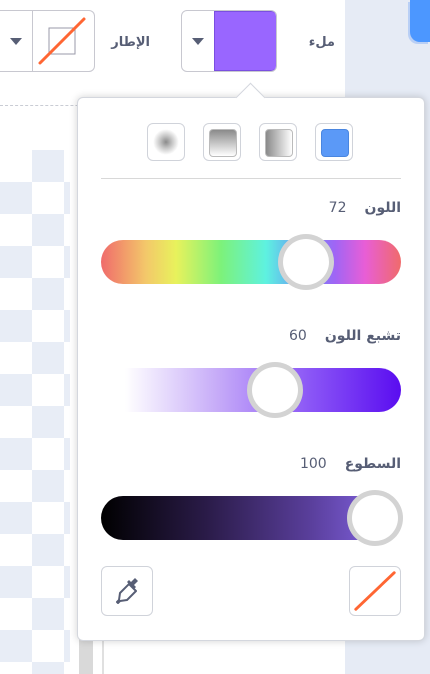  What do you see at coordinates (362, 336) in the screenshot?
I see `saturation-label-text: تشبع اللون` at bounding box center [362, 336].